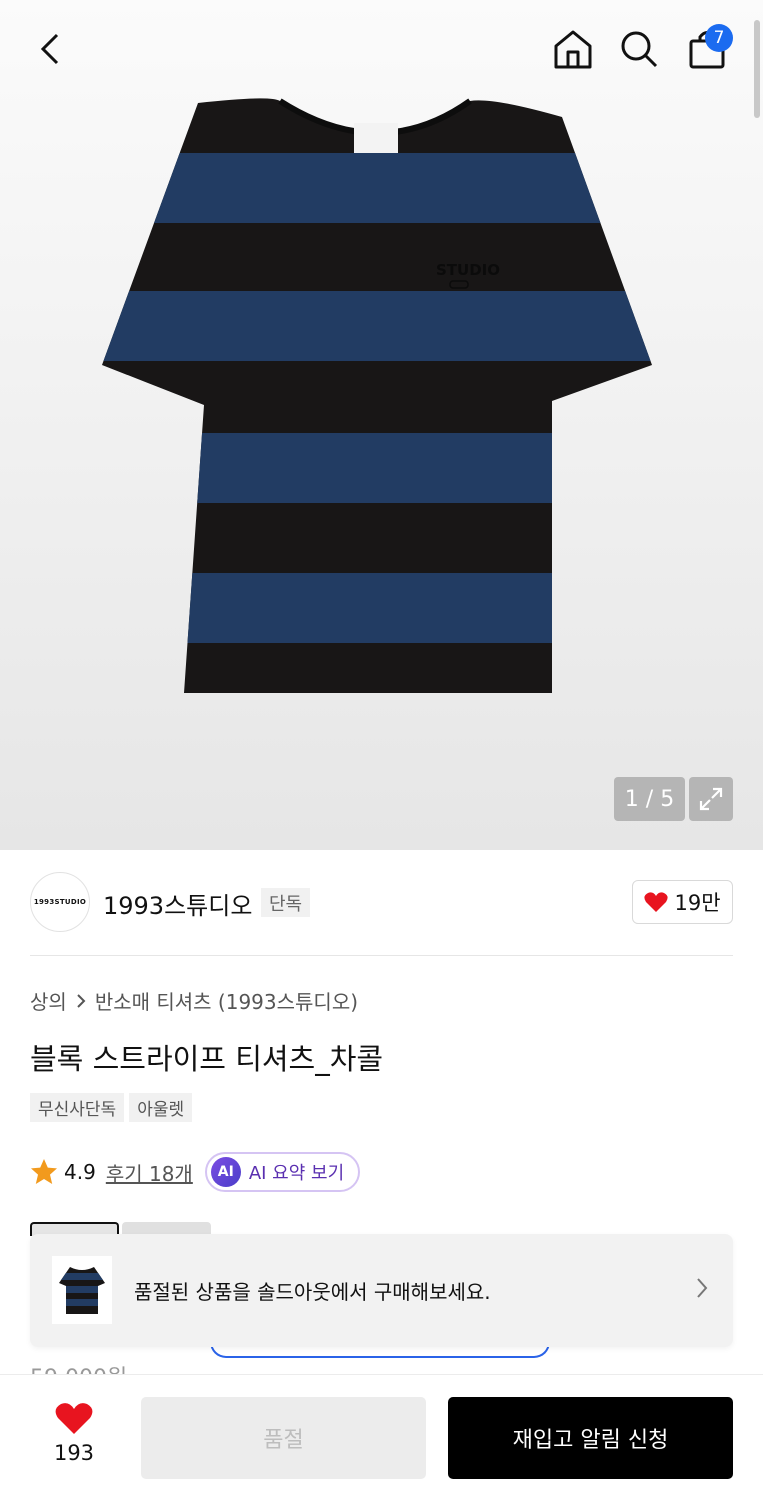  What do you see at coordinates (44, 1171) in the screenshot?
I see `star-icon` at bounding box center [44, 1171].